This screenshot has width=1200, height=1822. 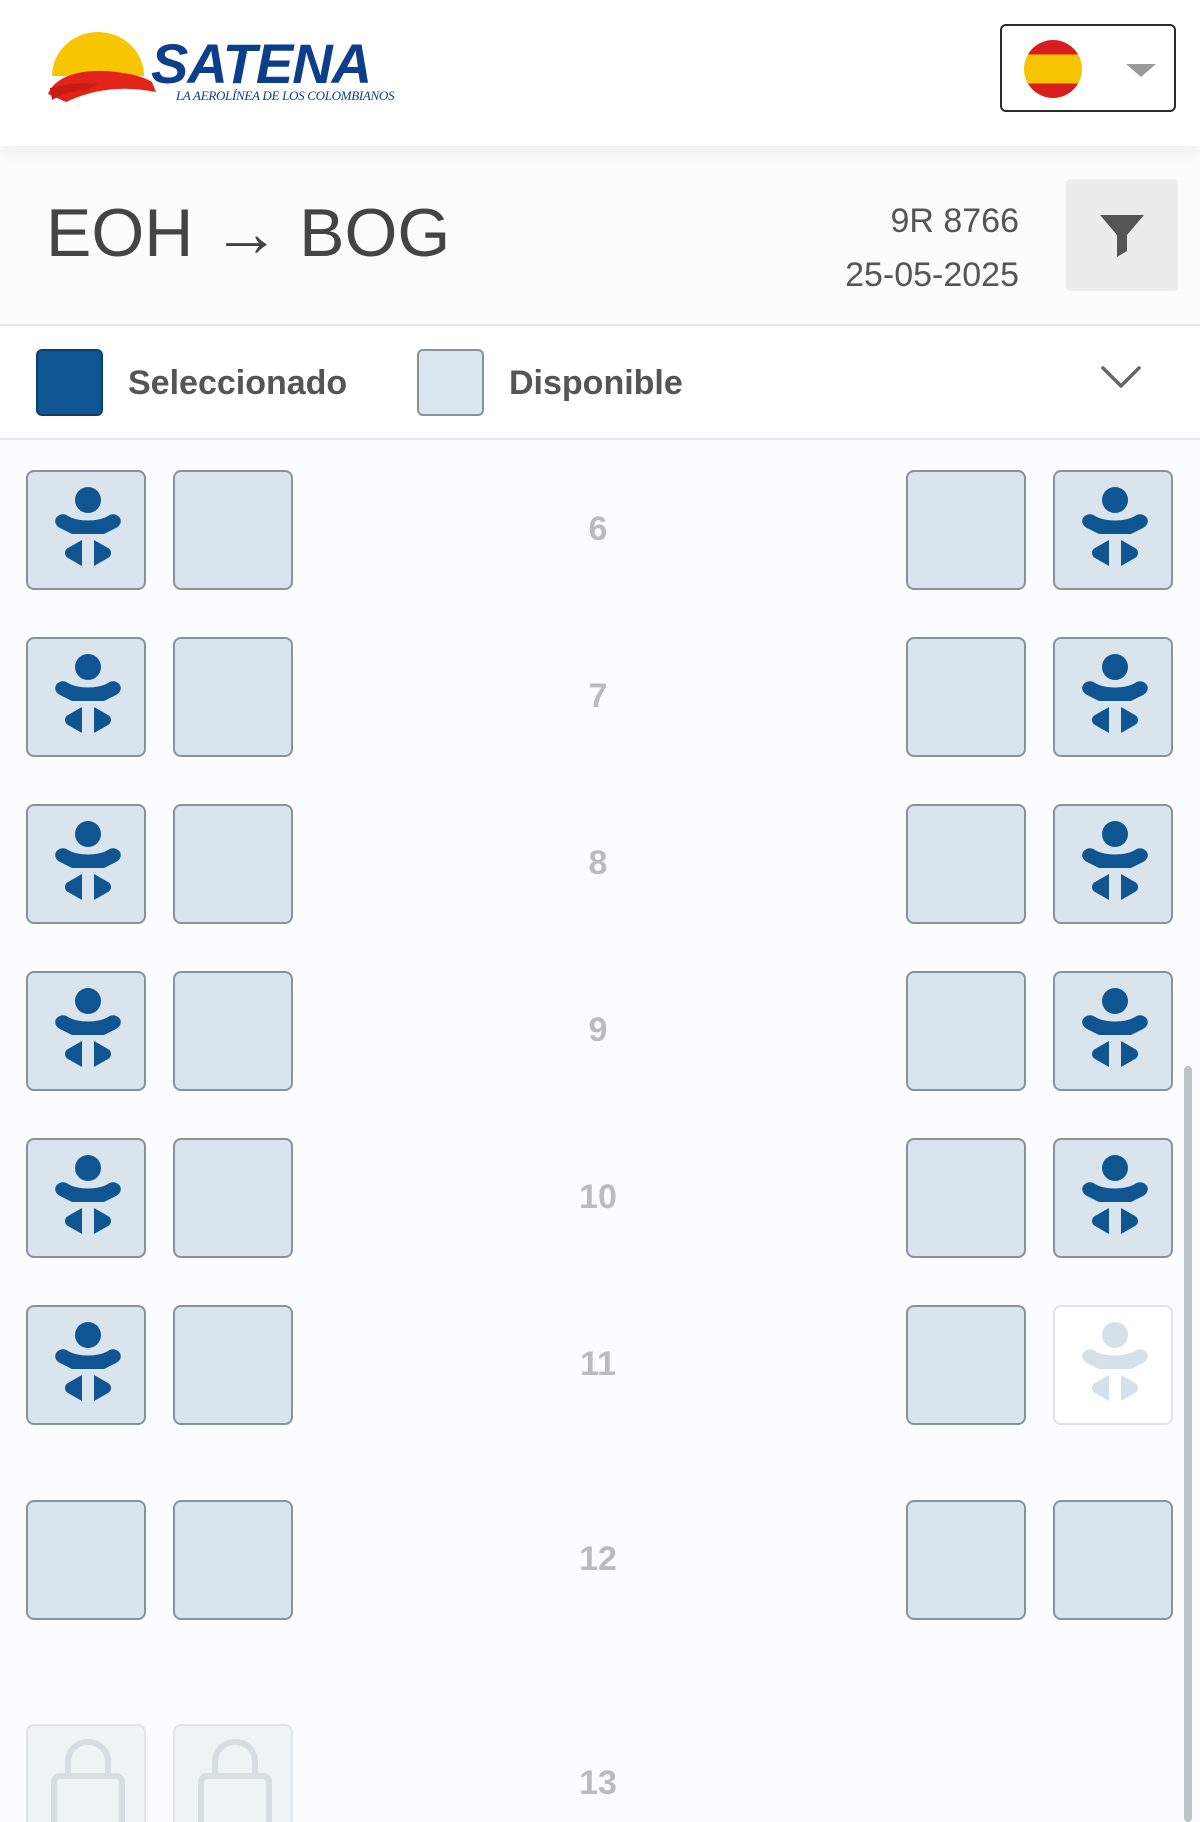 I want to click on logo-wordmark: SATENA, so click(x=261, y=63).